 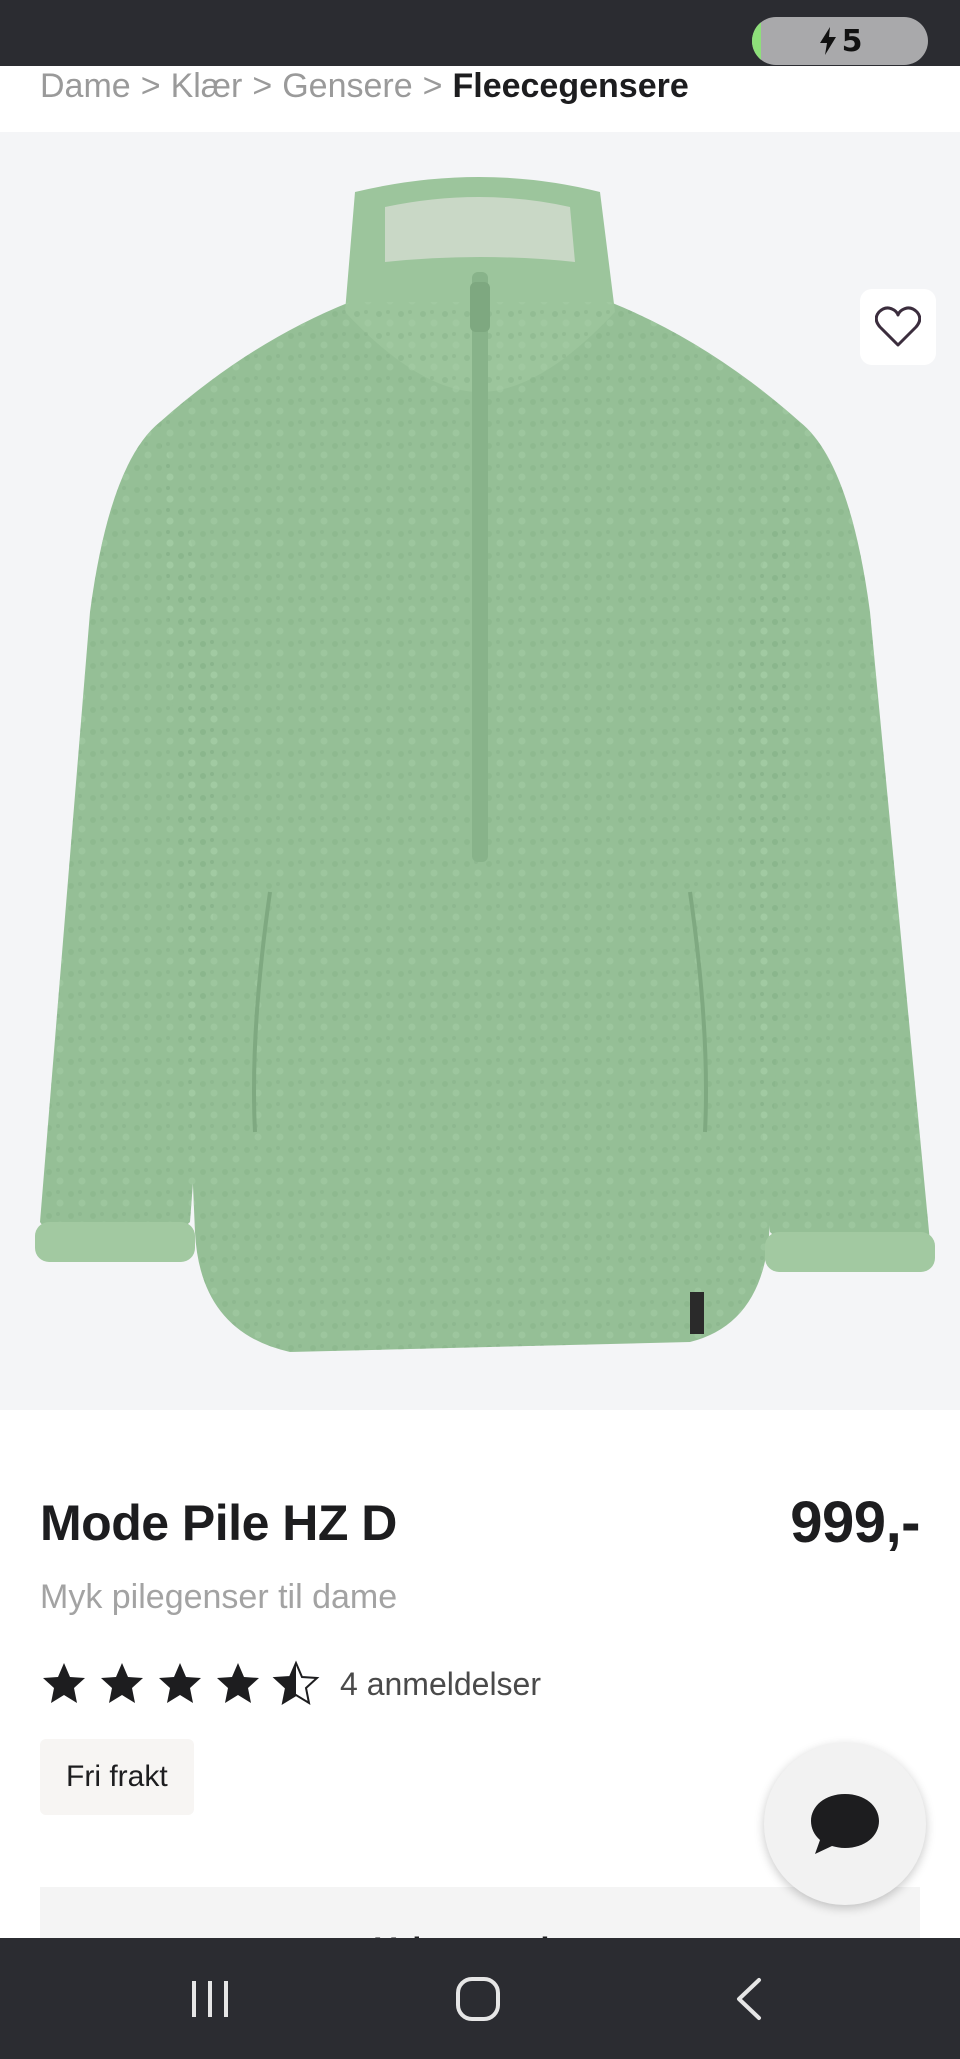 I want to click on product-title: Mode Pile HZ D, so click(x=218, y=1523).